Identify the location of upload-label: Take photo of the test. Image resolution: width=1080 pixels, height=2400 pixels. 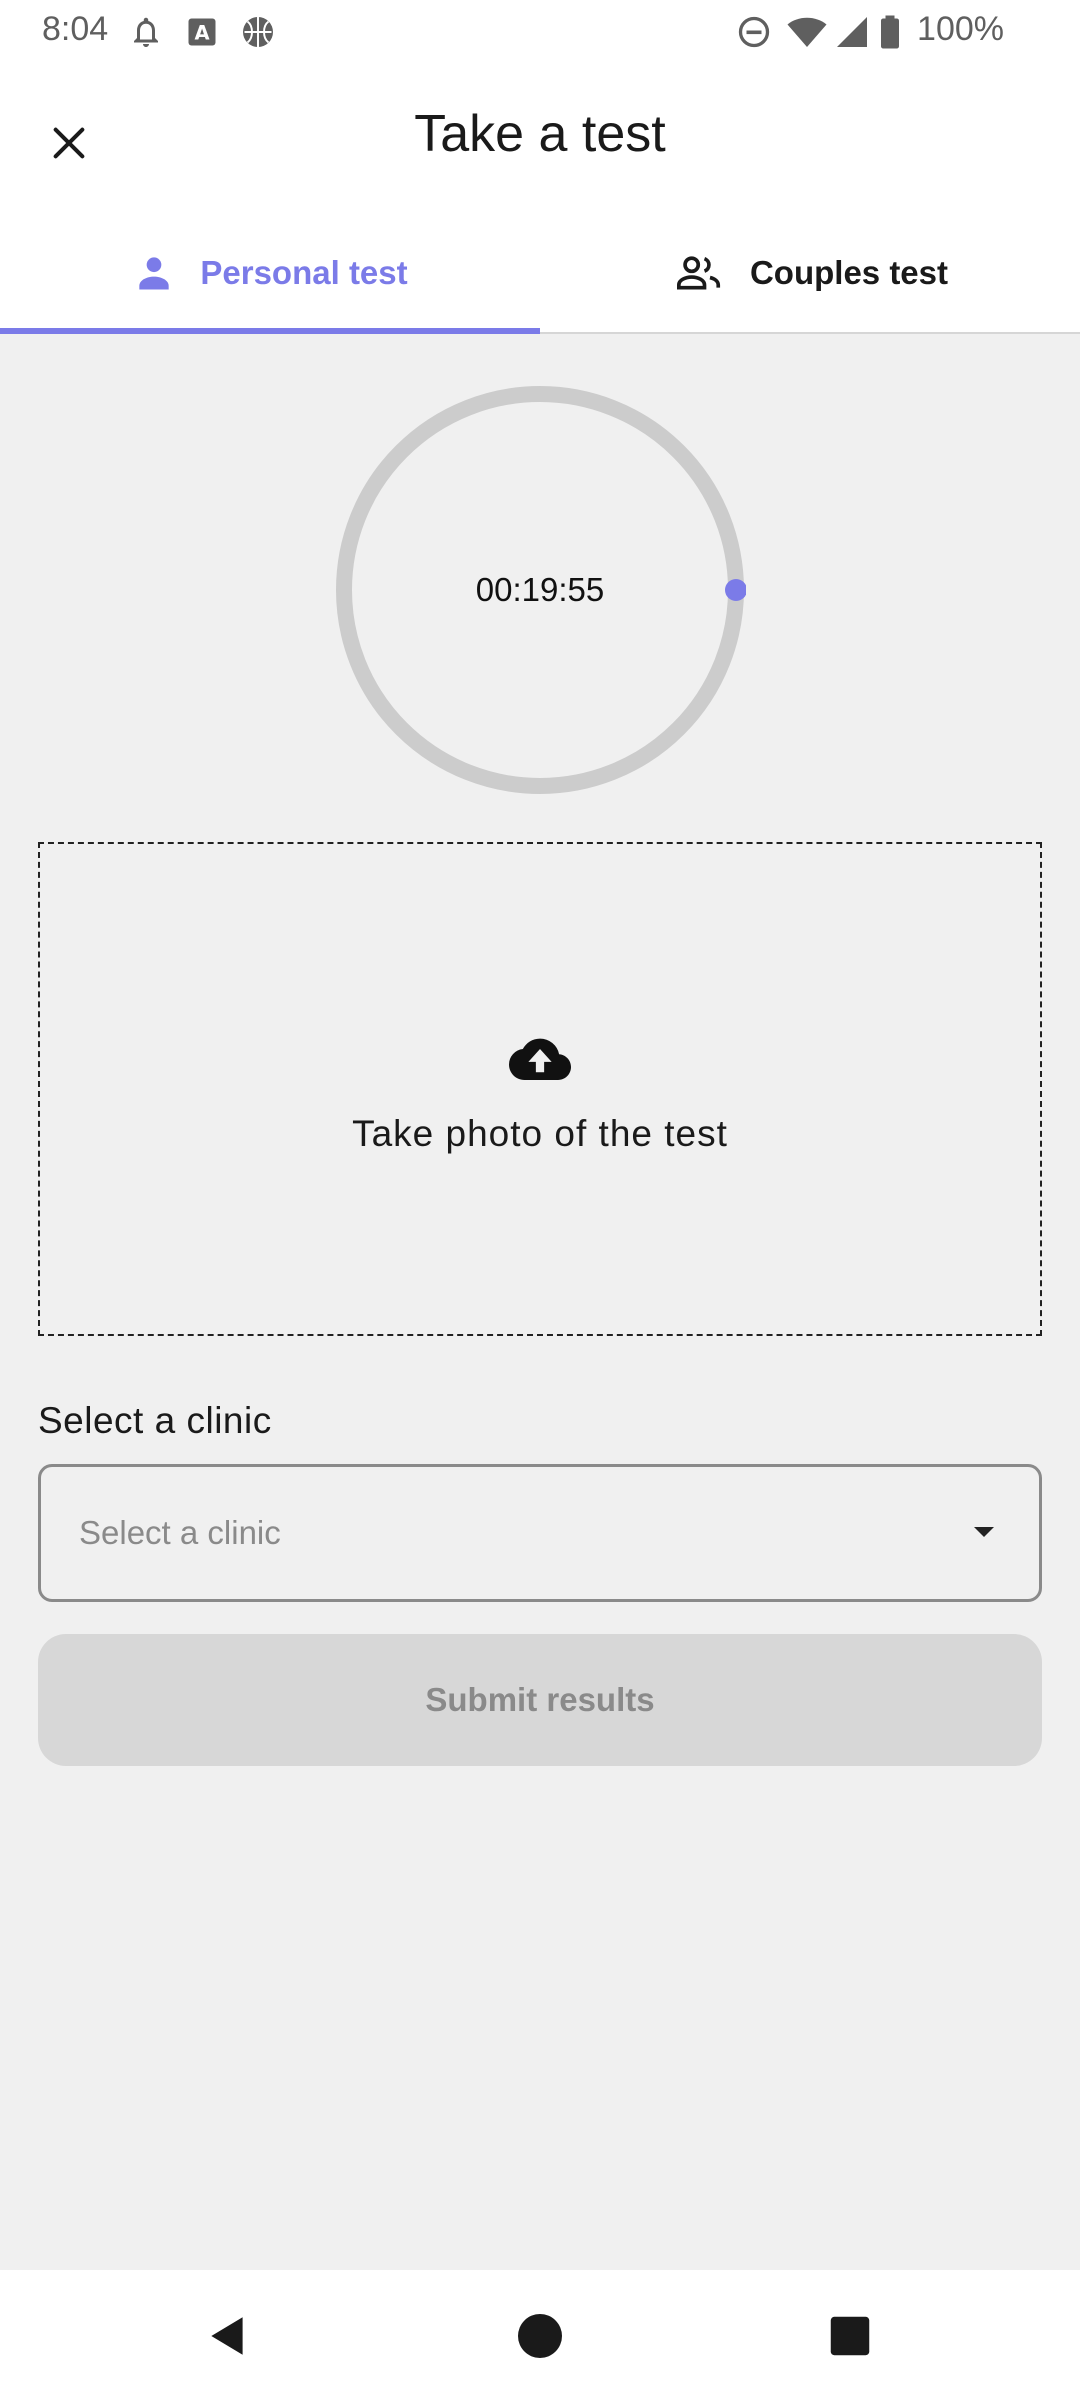
(540, 1133).